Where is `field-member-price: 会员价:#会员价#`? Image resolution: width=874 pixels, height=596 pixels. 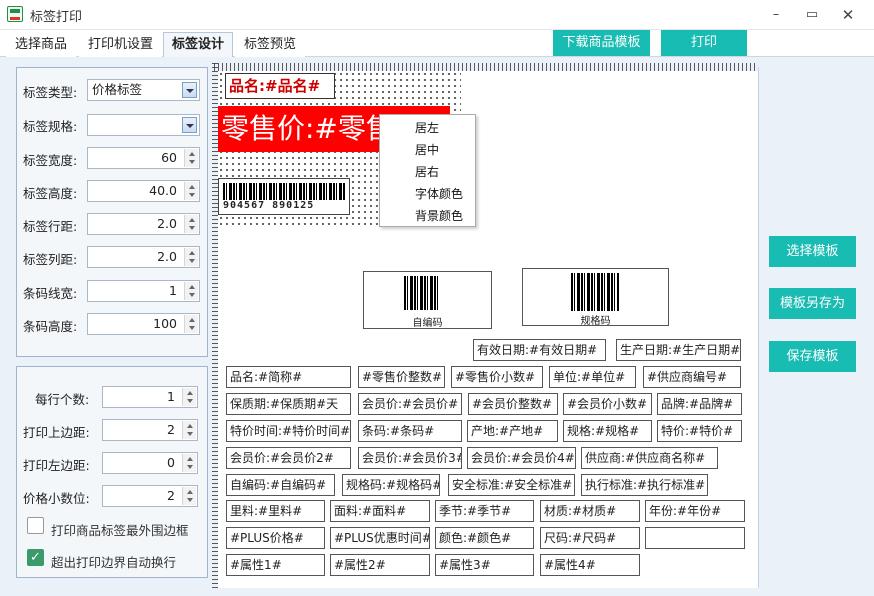
field-member-price: 会员价:#会员价# is located at coordinates (410, 404).